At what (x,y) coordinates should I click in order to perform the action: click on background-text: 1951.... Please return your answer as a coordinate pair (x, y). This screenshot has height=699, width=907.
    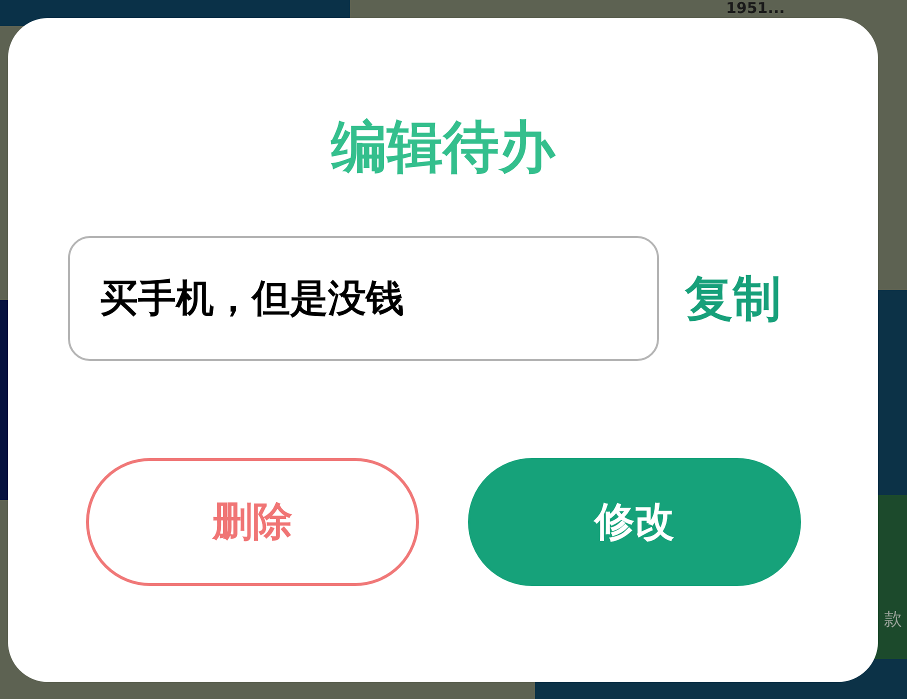
    Looking at the image, I should click on (755, 8).